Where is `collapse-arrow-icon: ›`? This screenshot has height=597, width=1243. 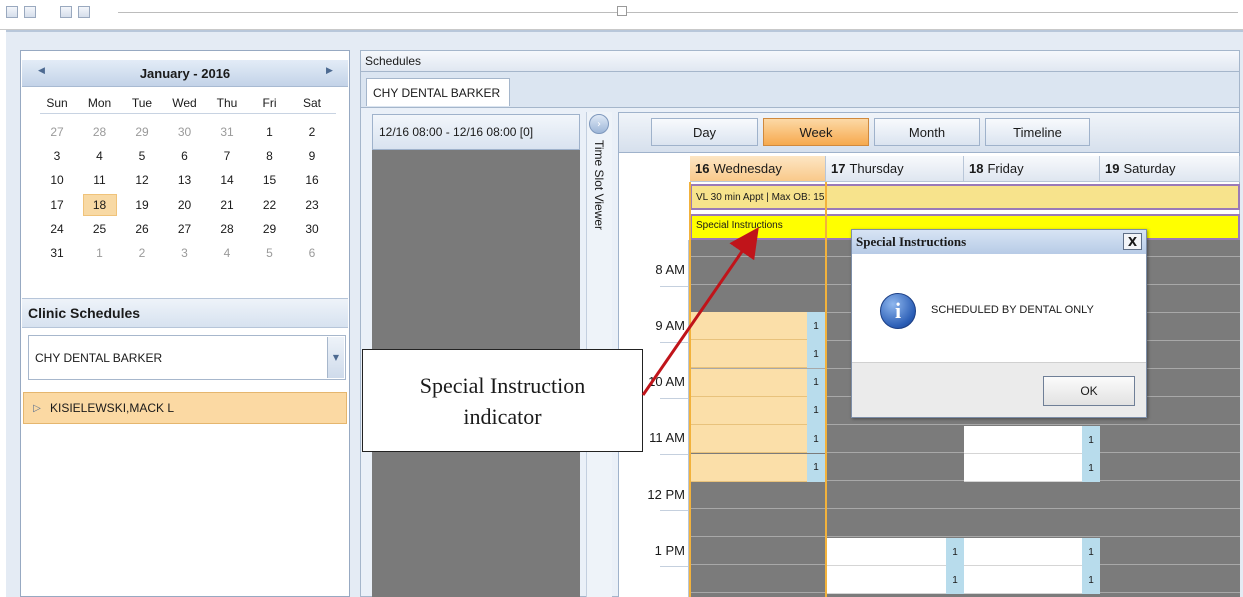 collapse-arrow-icon: › is located at coordinates (599, 124).